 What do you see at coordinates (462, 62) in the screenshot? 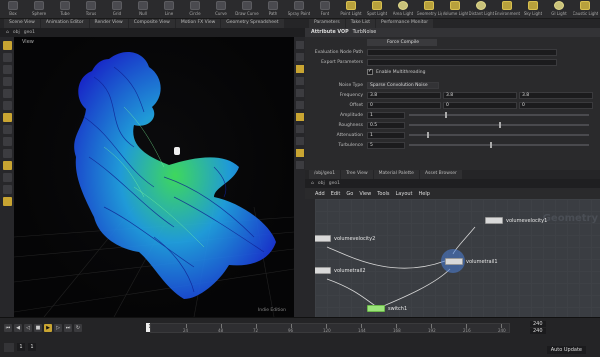
I see `export-parameters-field` at bounding box center [462, 62].